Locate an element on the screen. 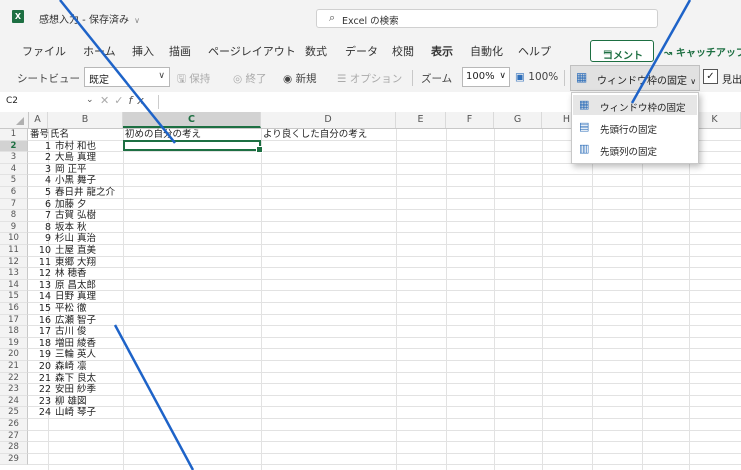 The image size is (741, 470). row-header: 18 is located at coordinates (14, 332).